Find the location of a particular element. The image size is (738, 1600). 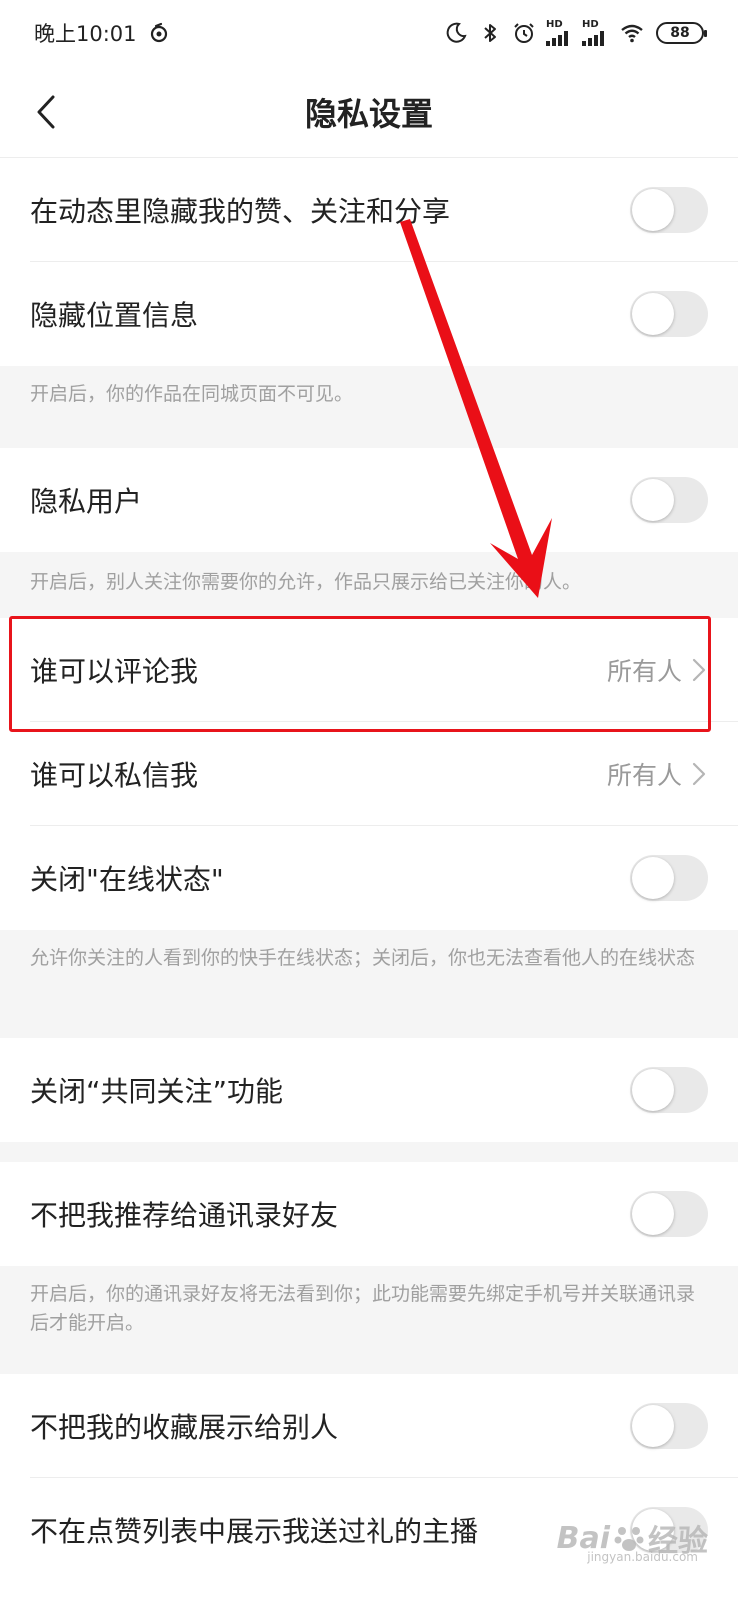

private-user-toggle is located at coordinates (669, 500).